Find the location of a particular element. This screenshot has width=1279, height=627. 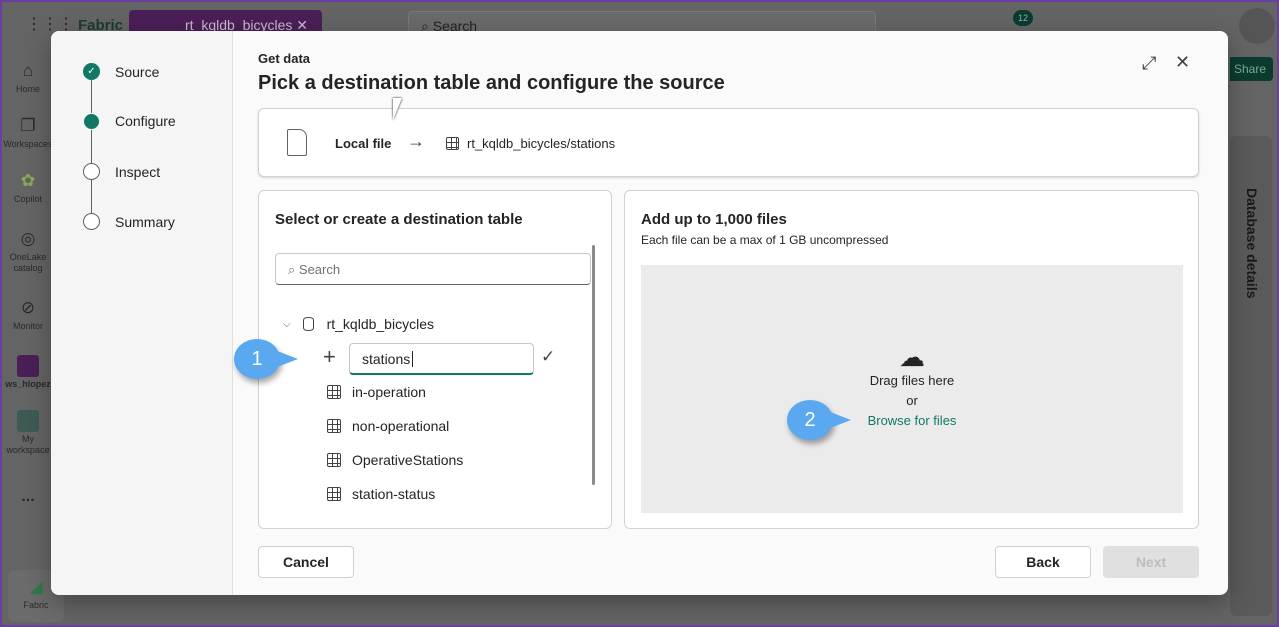

monitor-icon: ⊘ is located at coordinates (28, 307).